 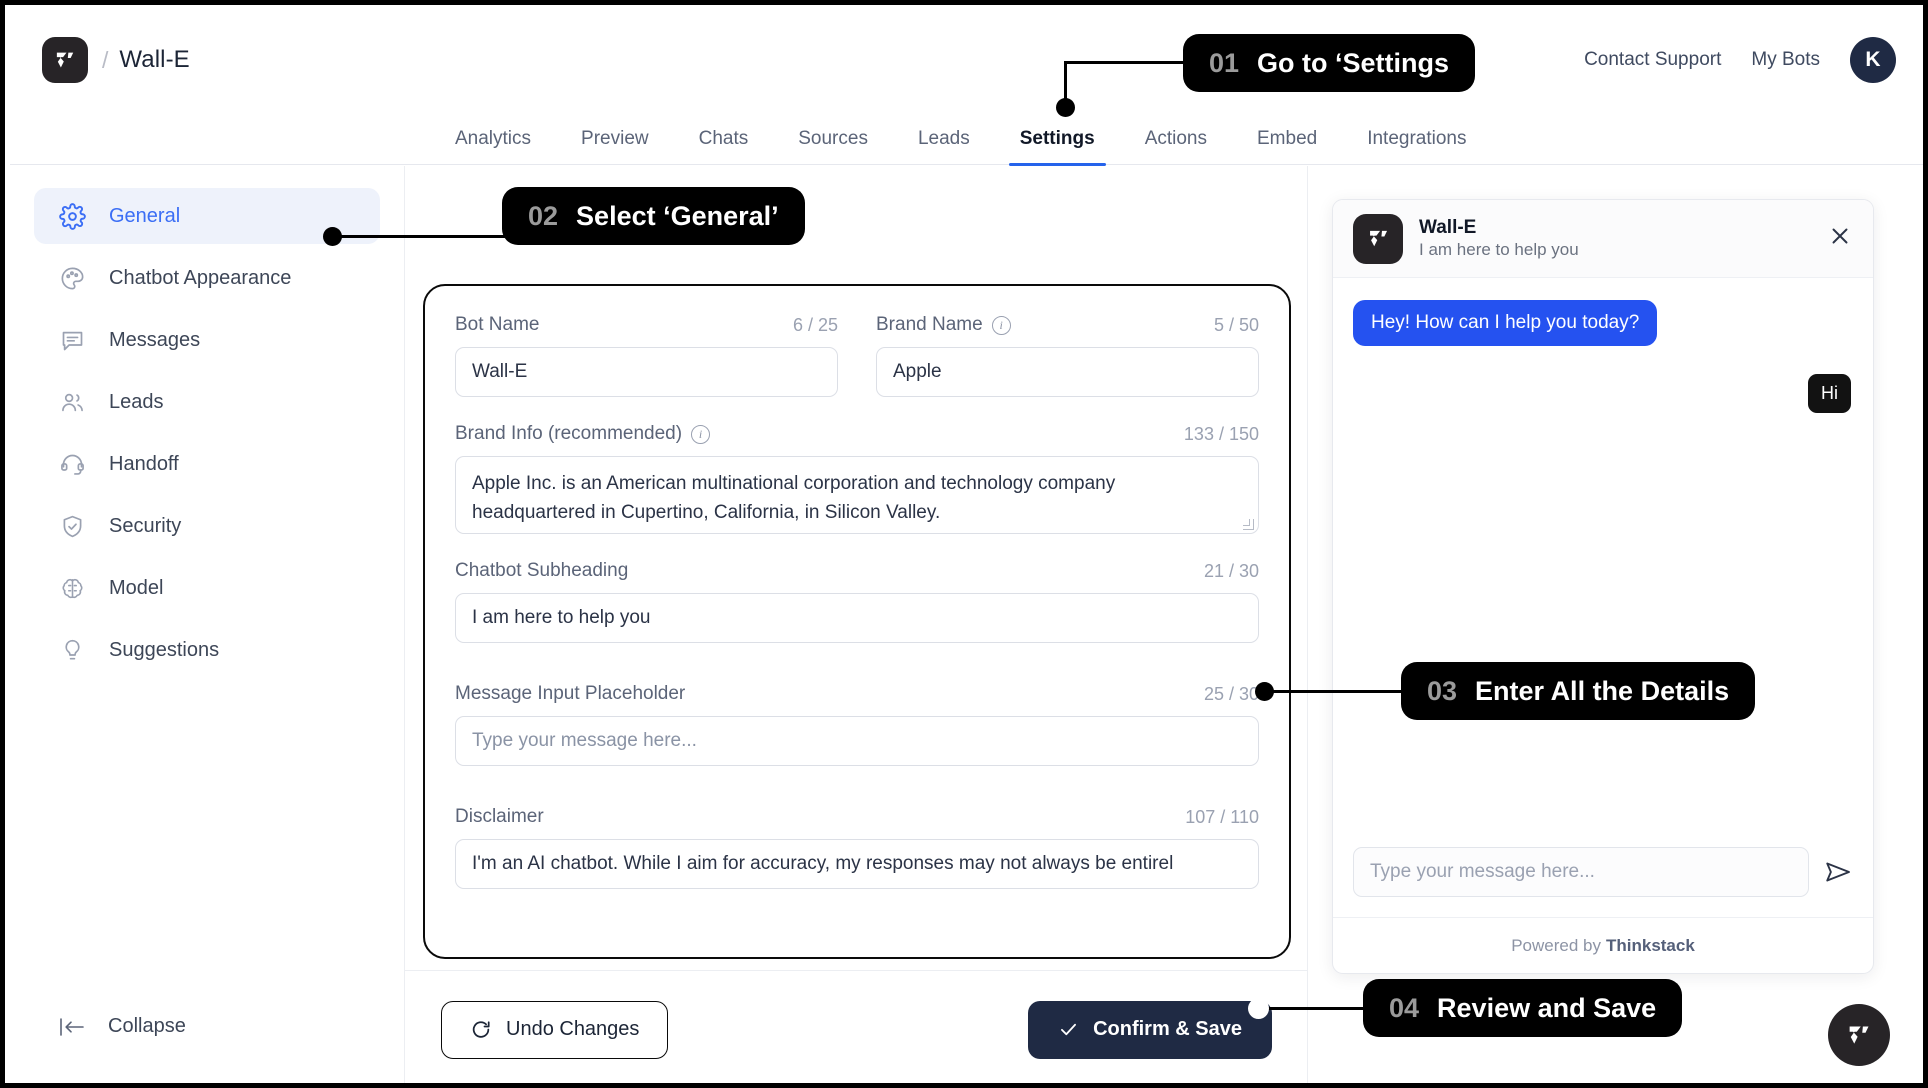 I want to click on callout-2-line-horizontal, so click(x=422, y=236).